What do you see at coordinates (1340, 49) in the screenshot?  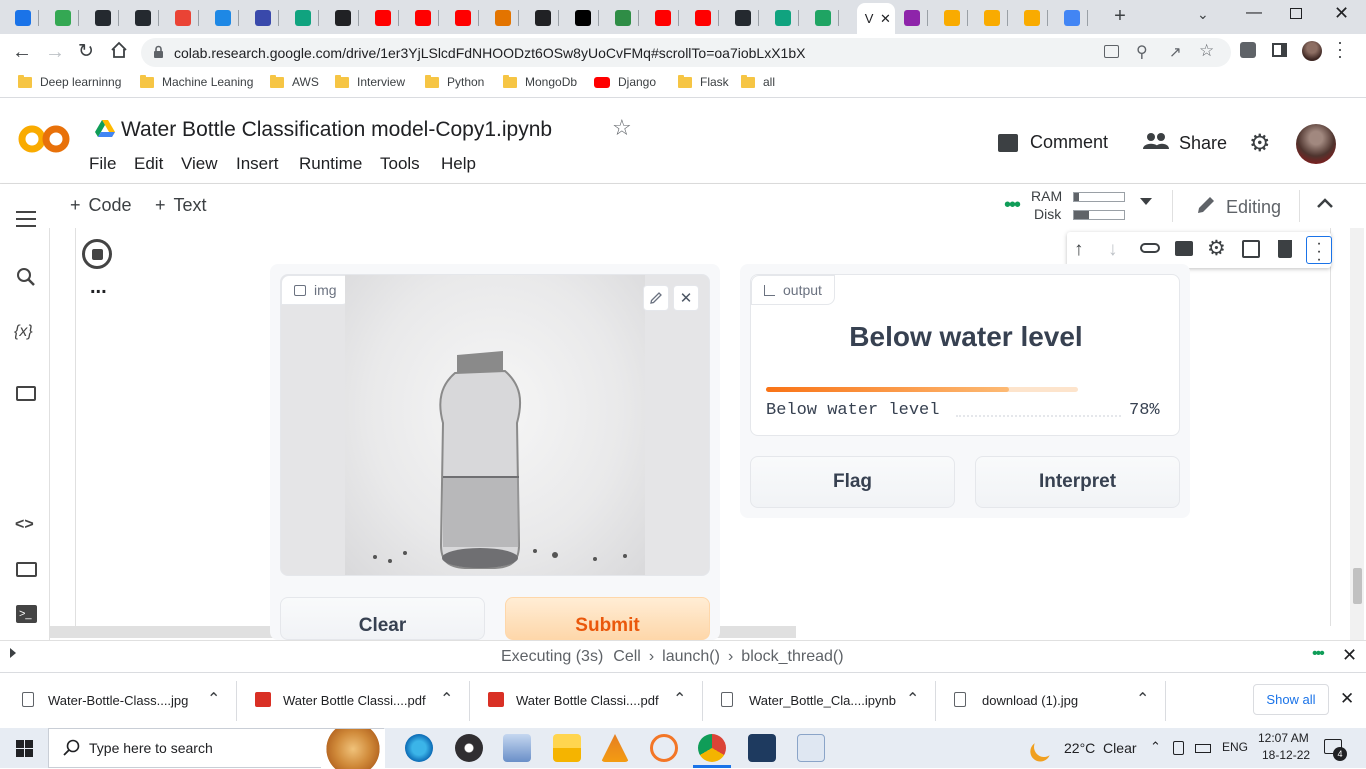 I see `chrome-menu-icon: · · ·` at bounding box center [1340, 49].